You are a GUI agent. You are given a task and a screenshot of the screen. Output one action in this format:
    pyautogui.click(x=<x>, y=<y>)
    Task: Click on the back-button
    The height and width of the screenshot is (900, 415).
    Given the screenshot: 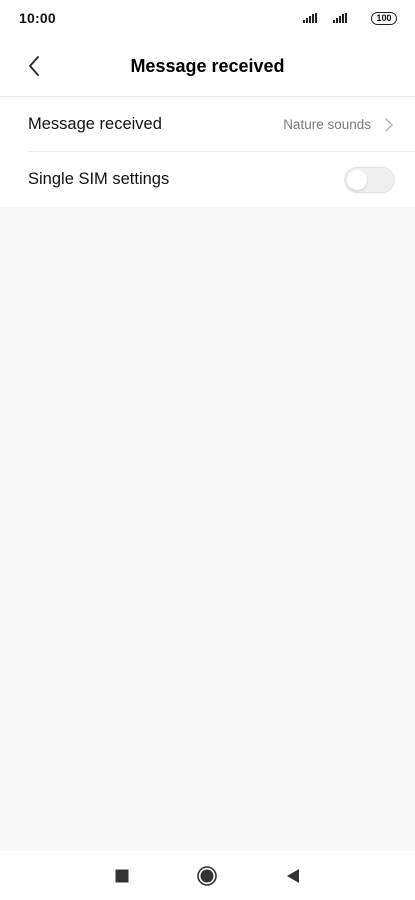 What is the action you would take?
    pyautogui.click(x=34, y=66)
    